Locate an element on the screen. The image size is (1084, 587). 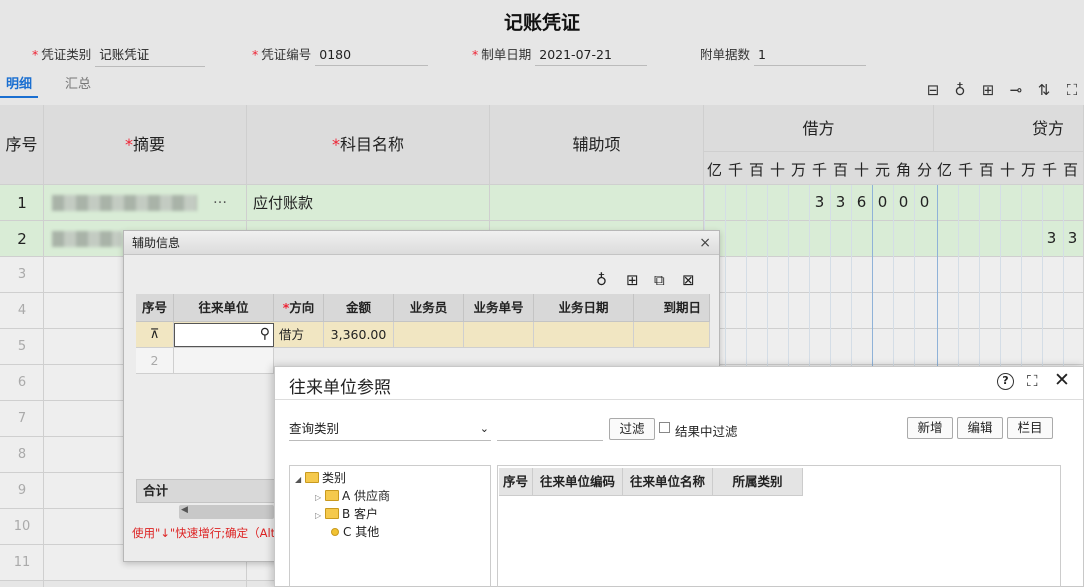
maximize-icon: ⛶ is located at coordinates (1032, 381).